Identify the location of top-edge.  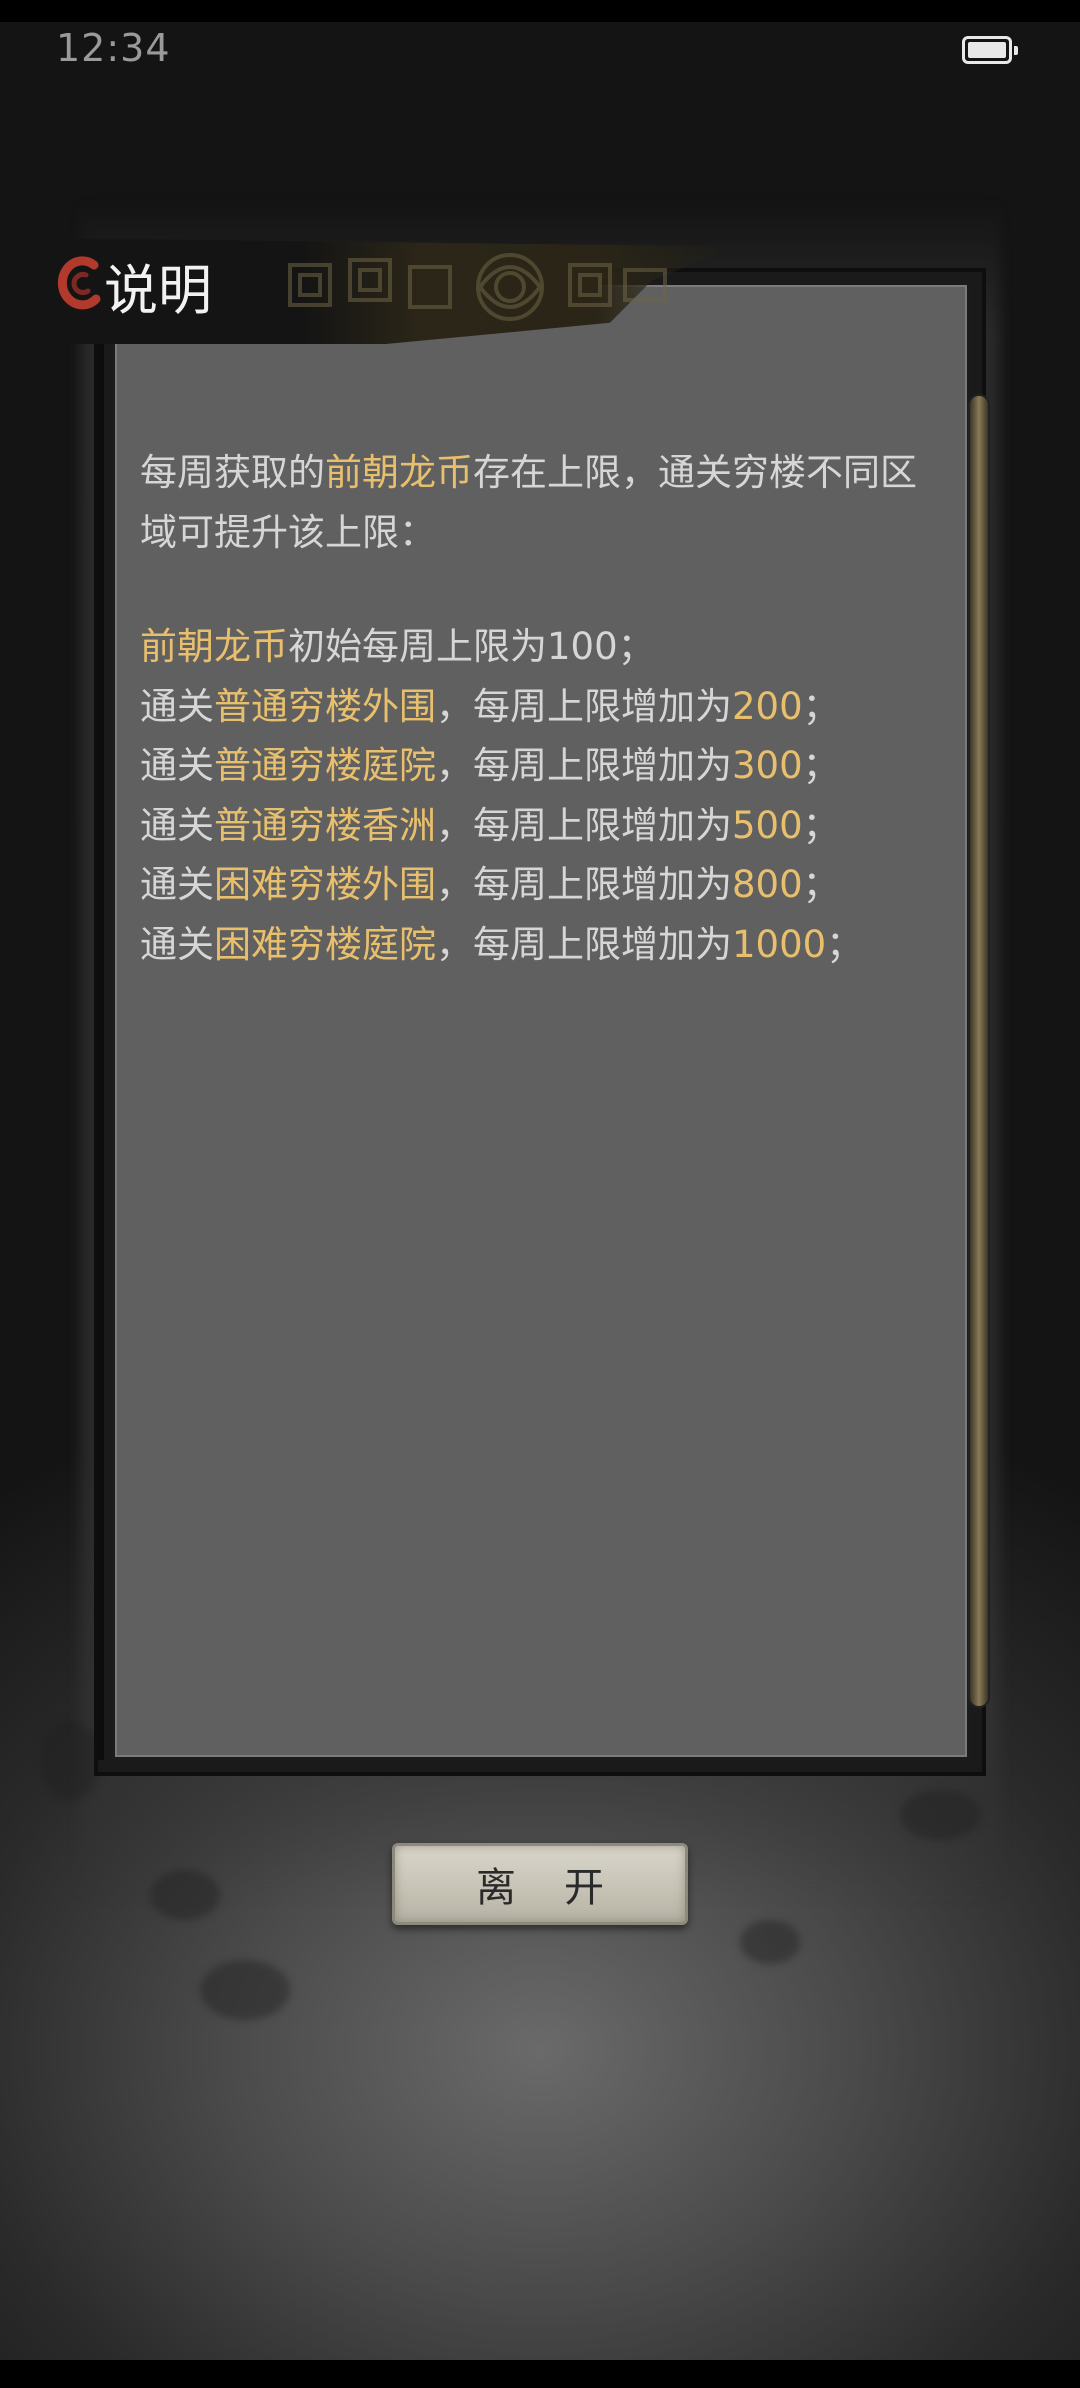
(540, 11).